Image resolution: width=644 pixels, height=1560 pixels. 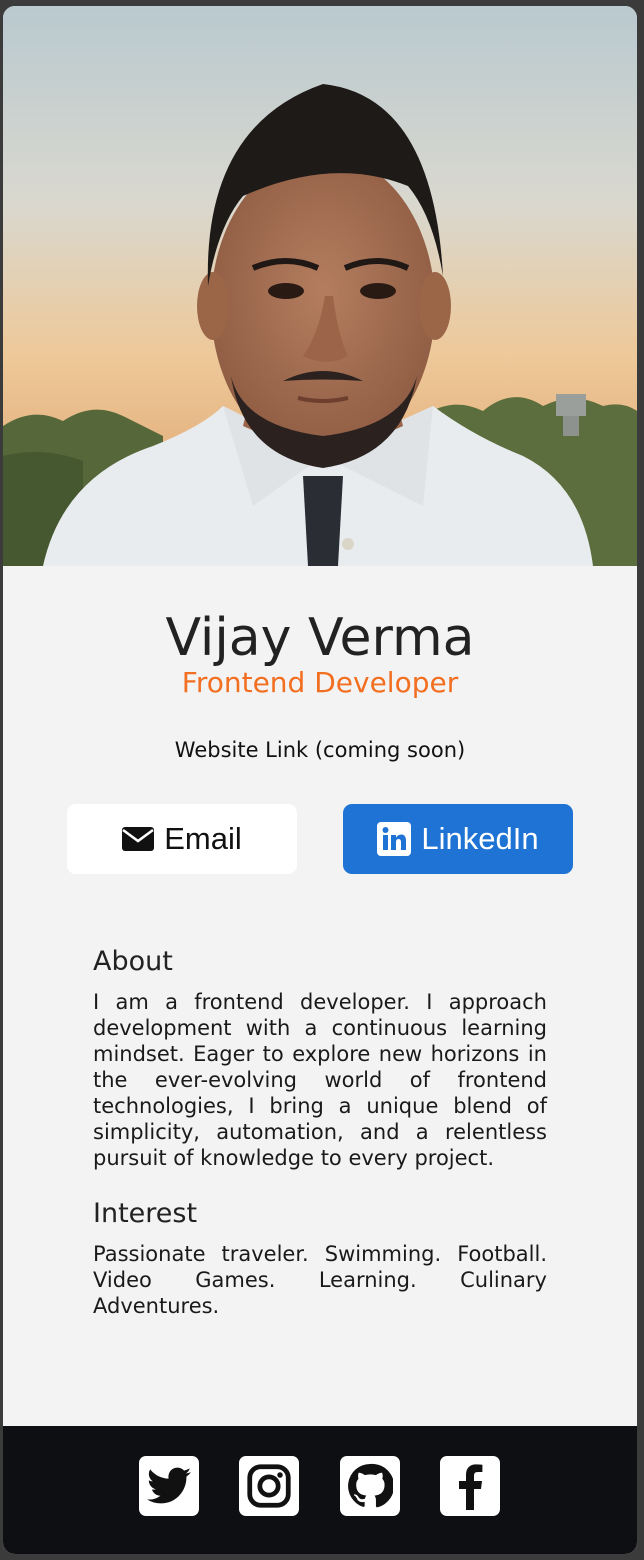 What do you see at coordinates (480, 838) in the screenshot?
I see `linkedin-button-label: LinkedIn` at bounding box center [480, 838].